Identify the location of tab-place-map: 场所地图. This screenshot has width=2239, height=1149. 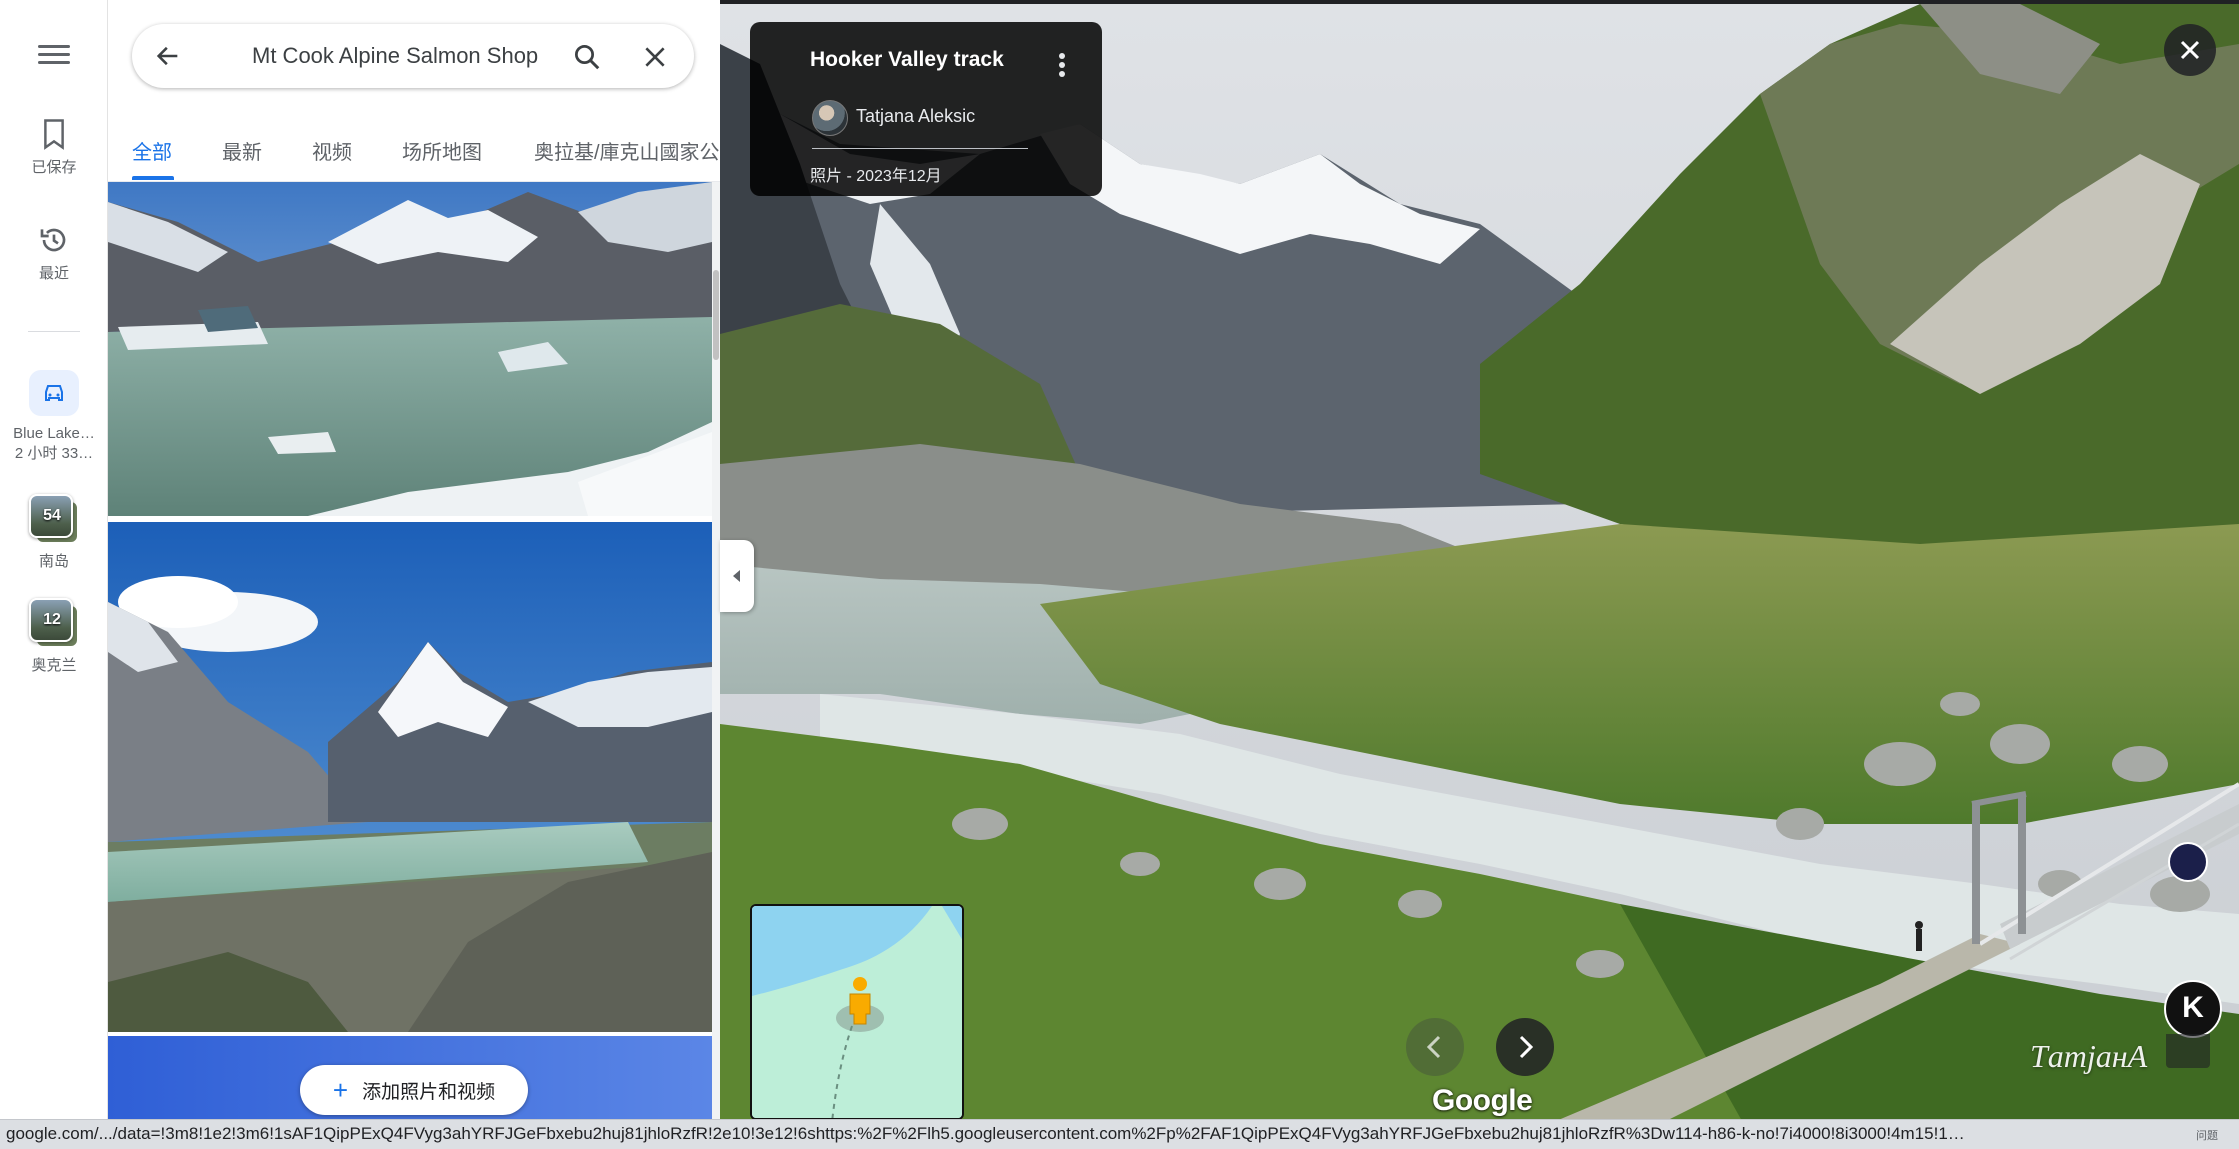
(442, 150).